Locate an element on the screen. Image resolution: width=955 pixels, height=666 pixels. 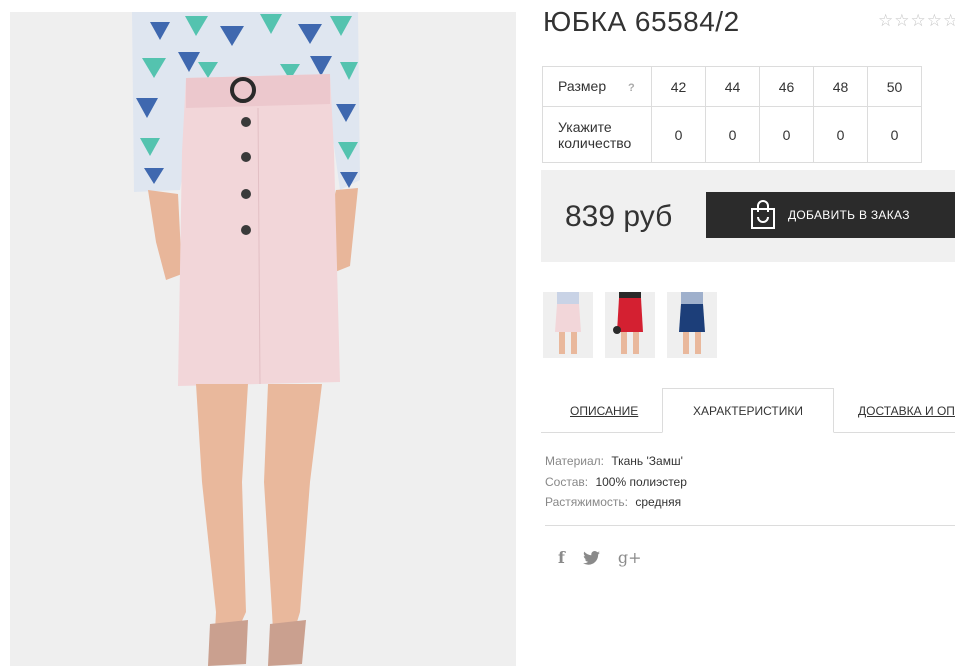
size-row: Размер ? 42 44 46 48 50 is located at coordinates (732, 86).